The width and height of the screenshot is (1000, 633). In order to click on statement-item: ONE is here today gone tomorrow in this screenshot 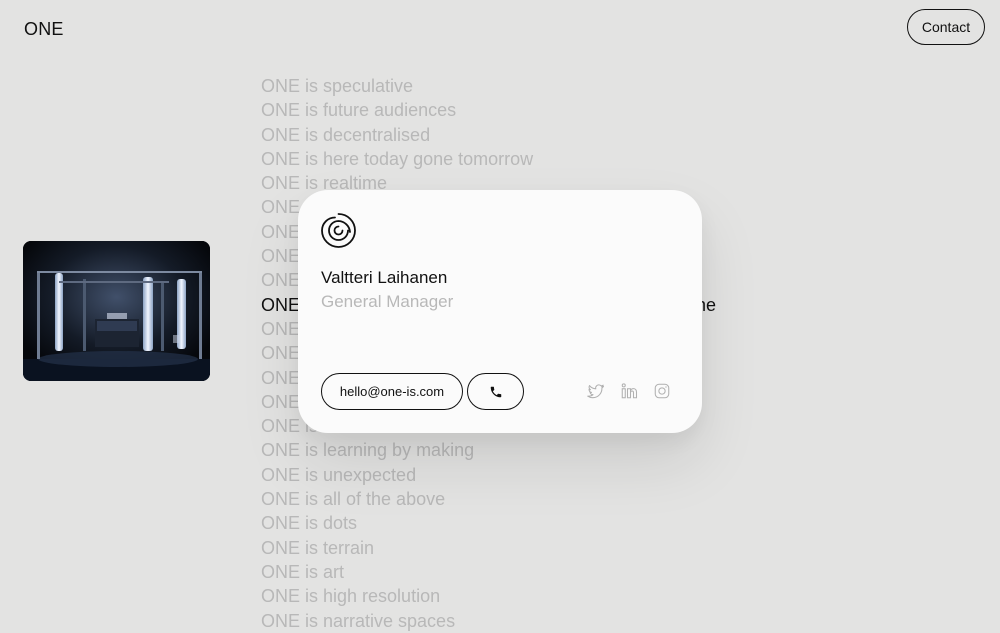, I will do `click(488, 159)`.